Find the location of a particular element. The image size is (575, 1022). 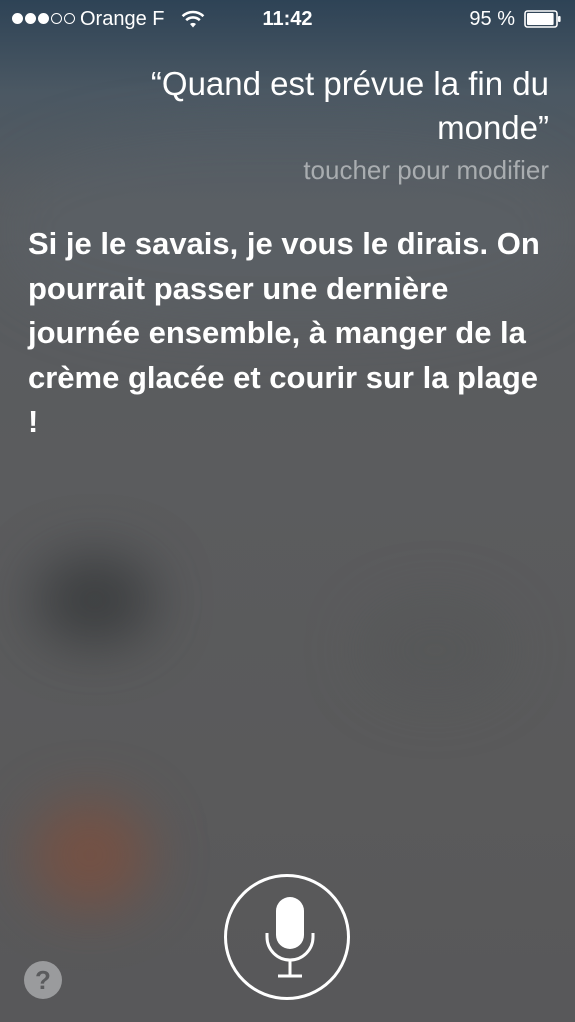

help-button: ? is located at coordinates (43, 980).